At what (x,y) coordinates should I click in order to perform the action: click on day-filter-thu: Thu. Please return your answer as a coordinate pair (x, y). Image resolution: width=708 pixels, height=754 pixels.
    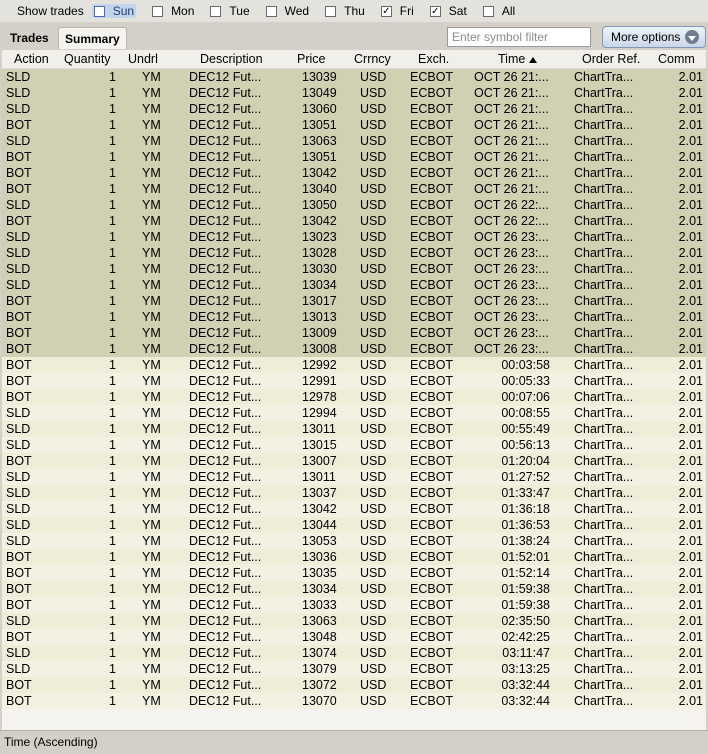
    Looking at the image, I should click on (345, 11).